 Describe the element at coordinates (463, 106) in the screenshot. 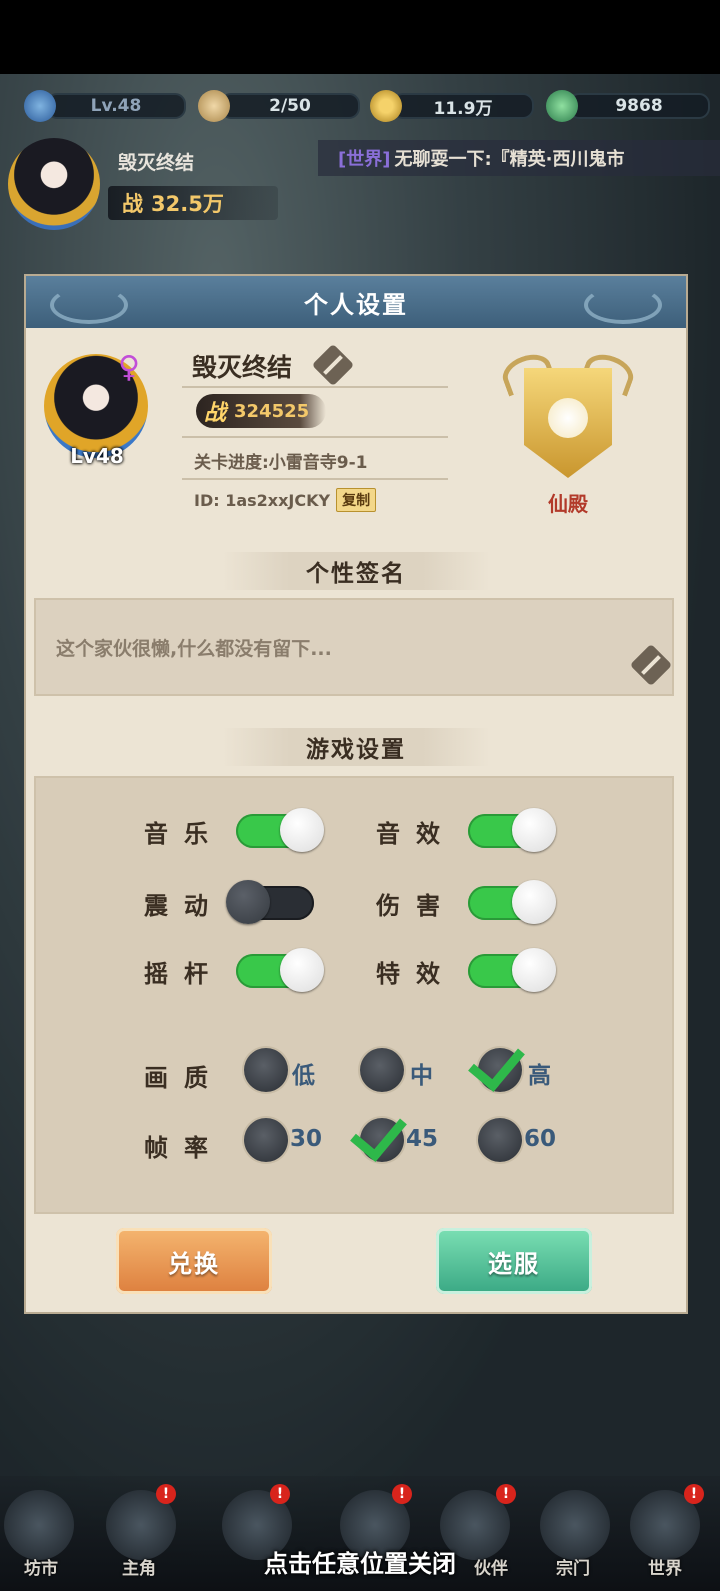

I see `coin-value: 11.9万` at that location.